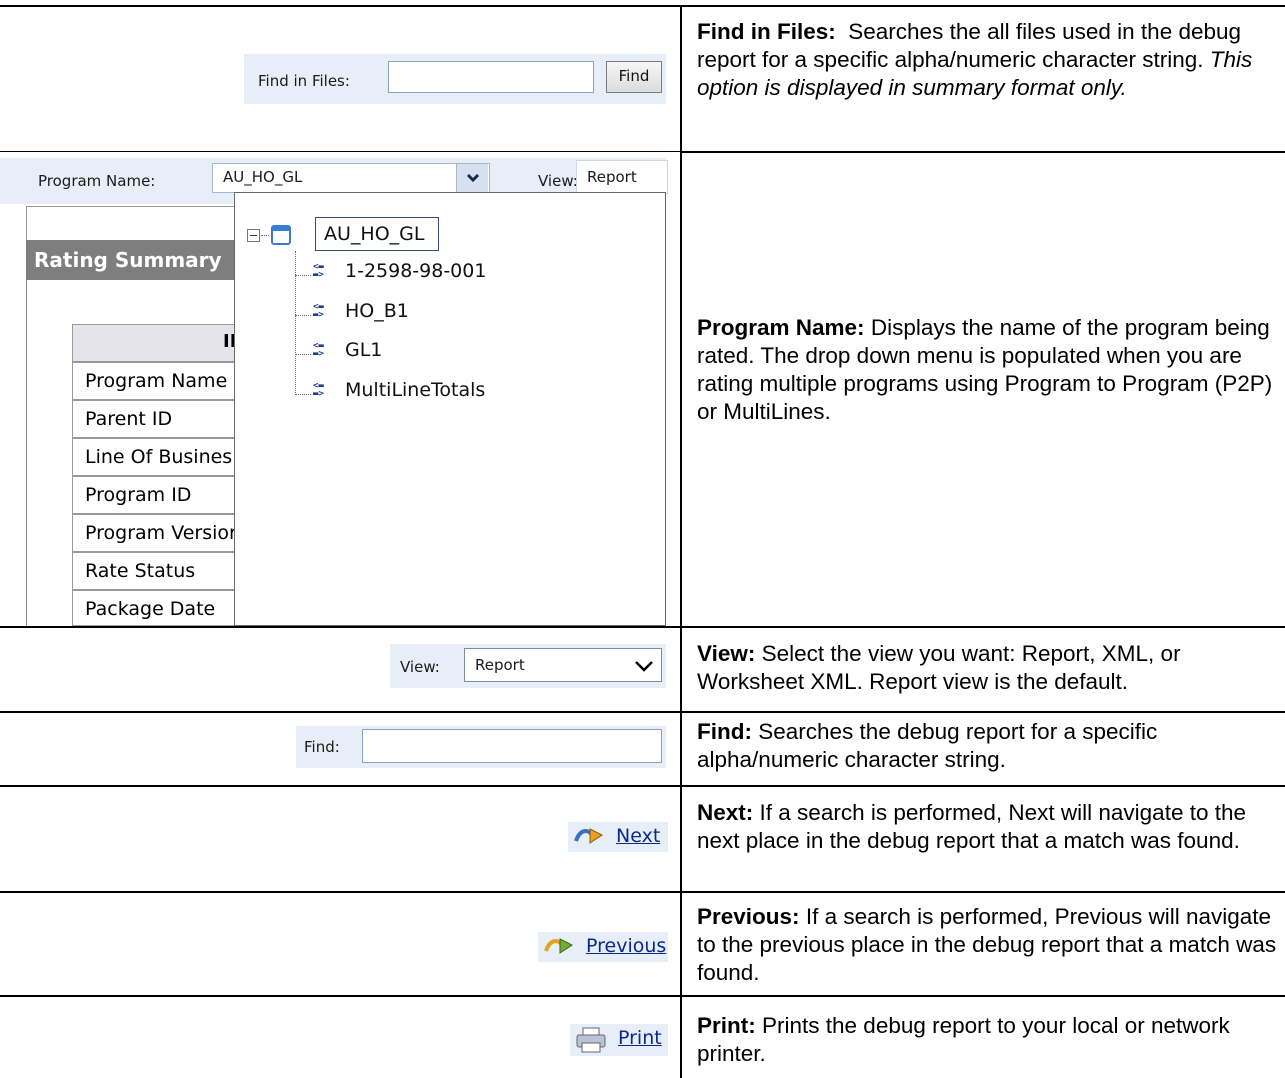 This screenshot has width=1285, height=1078. Describe the element at coordinates (725, 812) in the screenshot. I see `desc-title: Next:` at that location.